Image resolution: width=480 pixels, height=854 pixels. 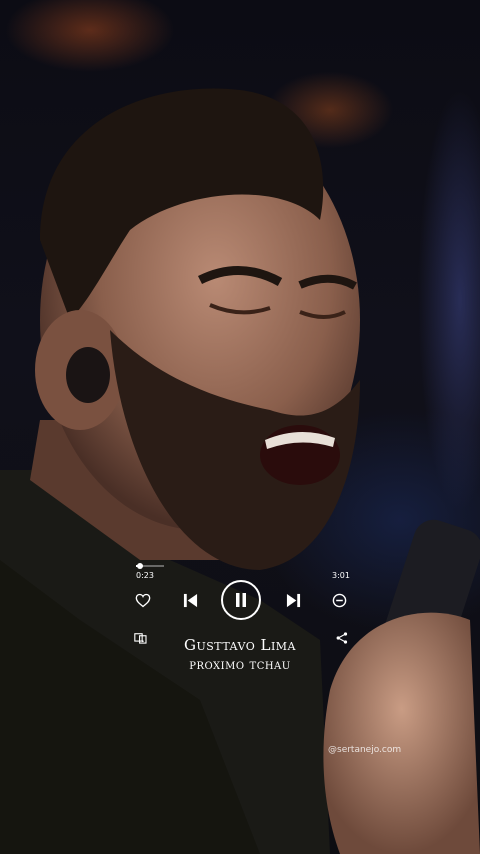 What do you see at coordinates (339, 600) in the screenshot?
I see `minus-circle-icon` at bounding box center [339, 600].